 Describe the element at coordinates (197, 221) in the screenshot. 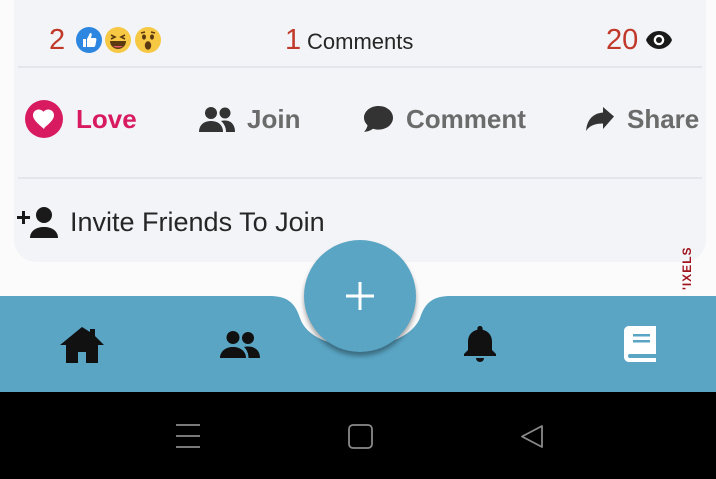

I see `invite-label: Invite Friends To Join` at that location.